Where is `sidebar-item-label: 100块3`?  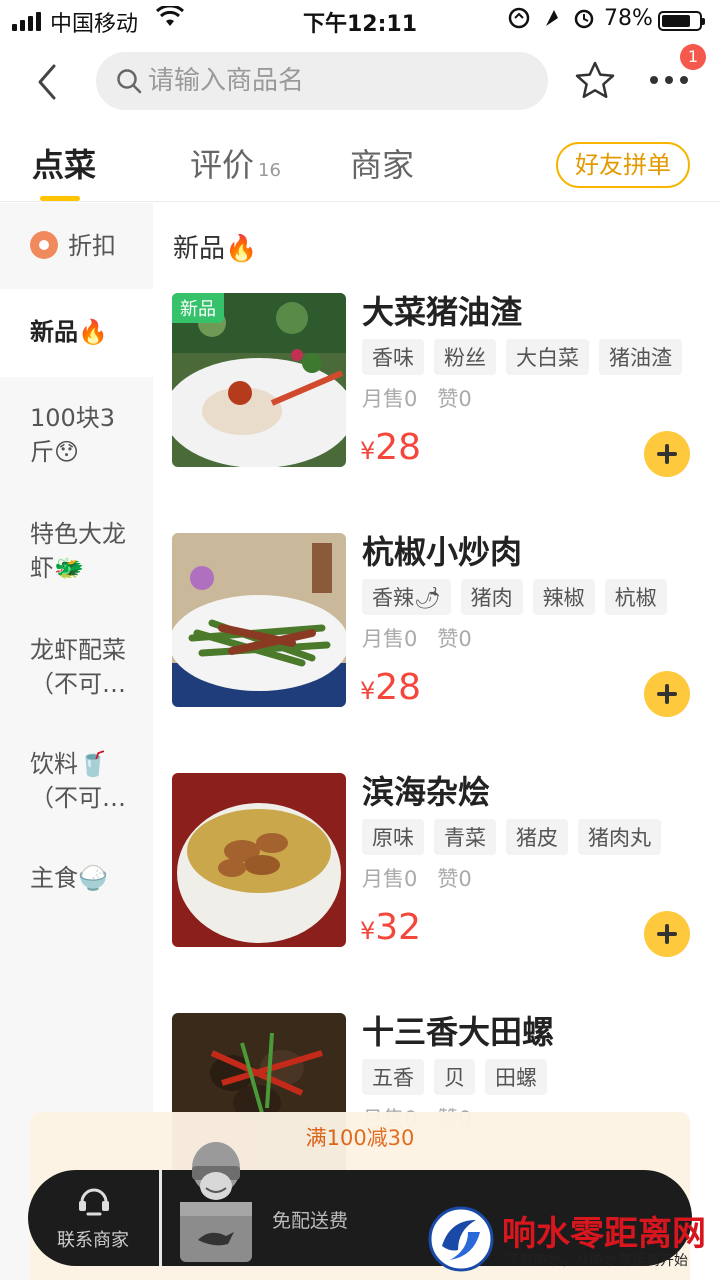
sidebar-item-label: 100块3 is located at coordinates (73, 418).